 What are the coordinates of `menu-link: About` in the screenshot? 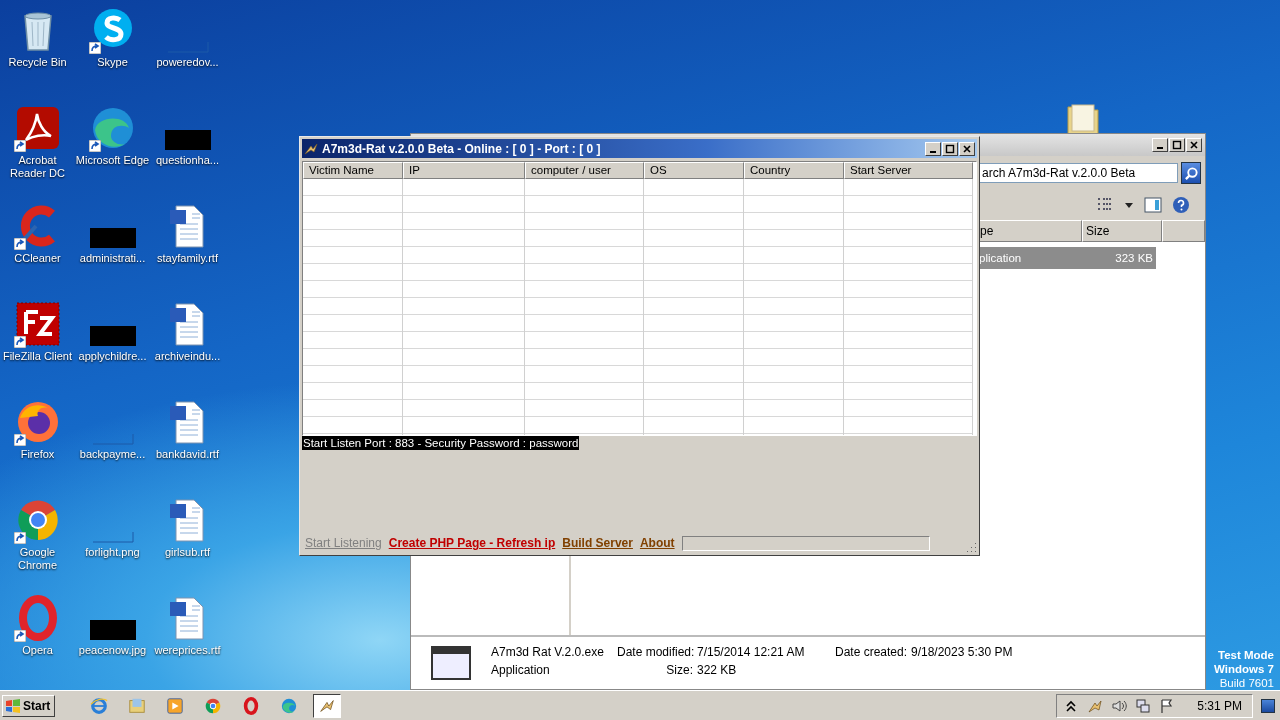 It's located at (657, 543).